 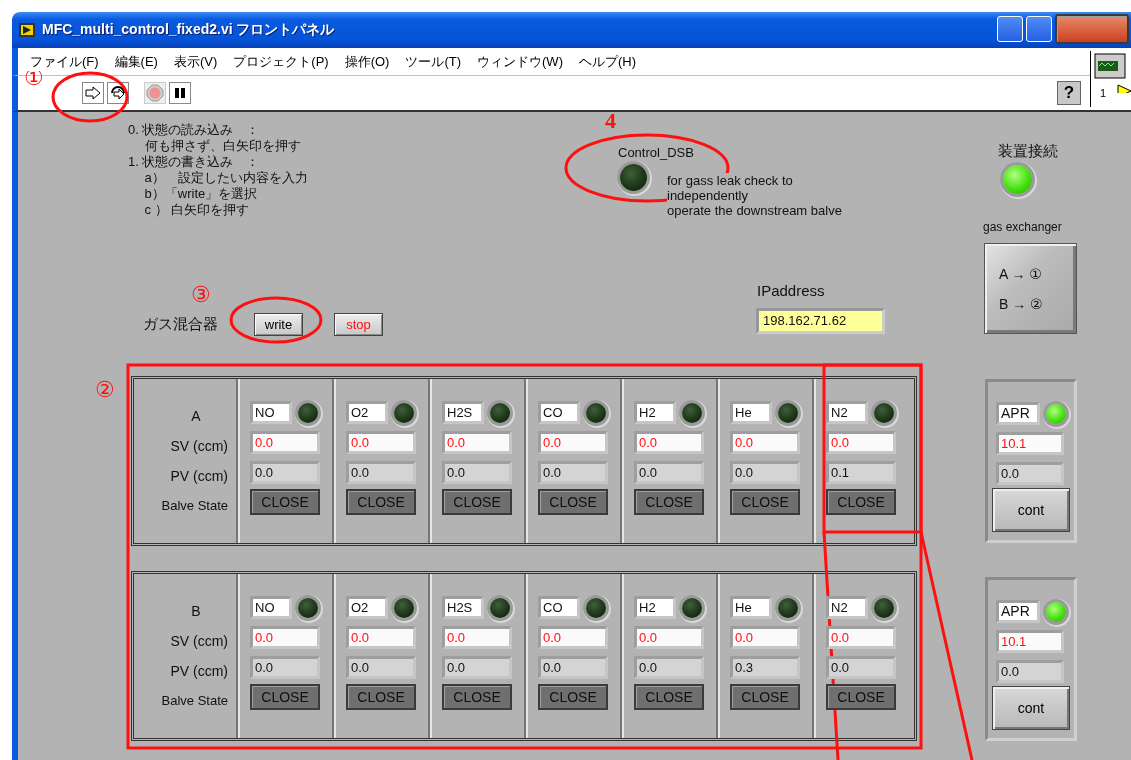 I want to click on pause-button, so click(x=180, y=93).